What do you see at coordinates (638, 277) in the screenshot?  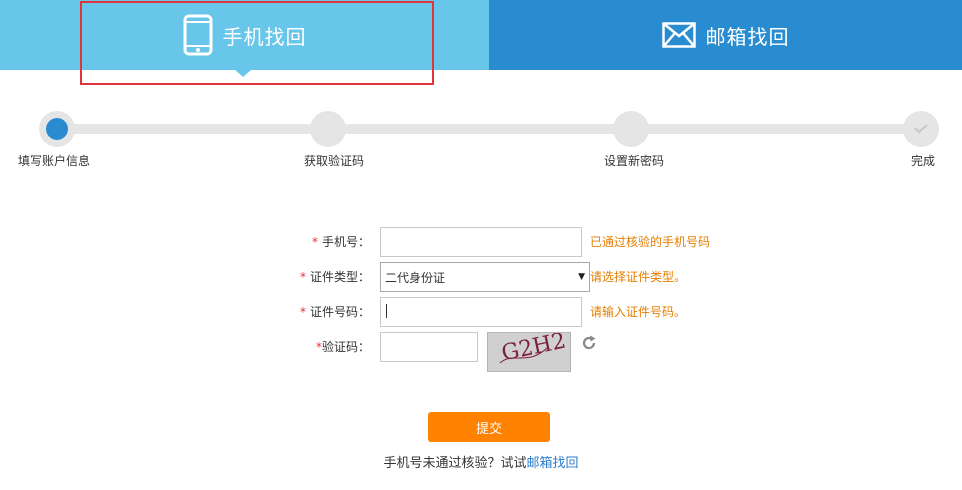 I see `id-type-hint: 请选择证件类型。` at bounding box center [638, 277].